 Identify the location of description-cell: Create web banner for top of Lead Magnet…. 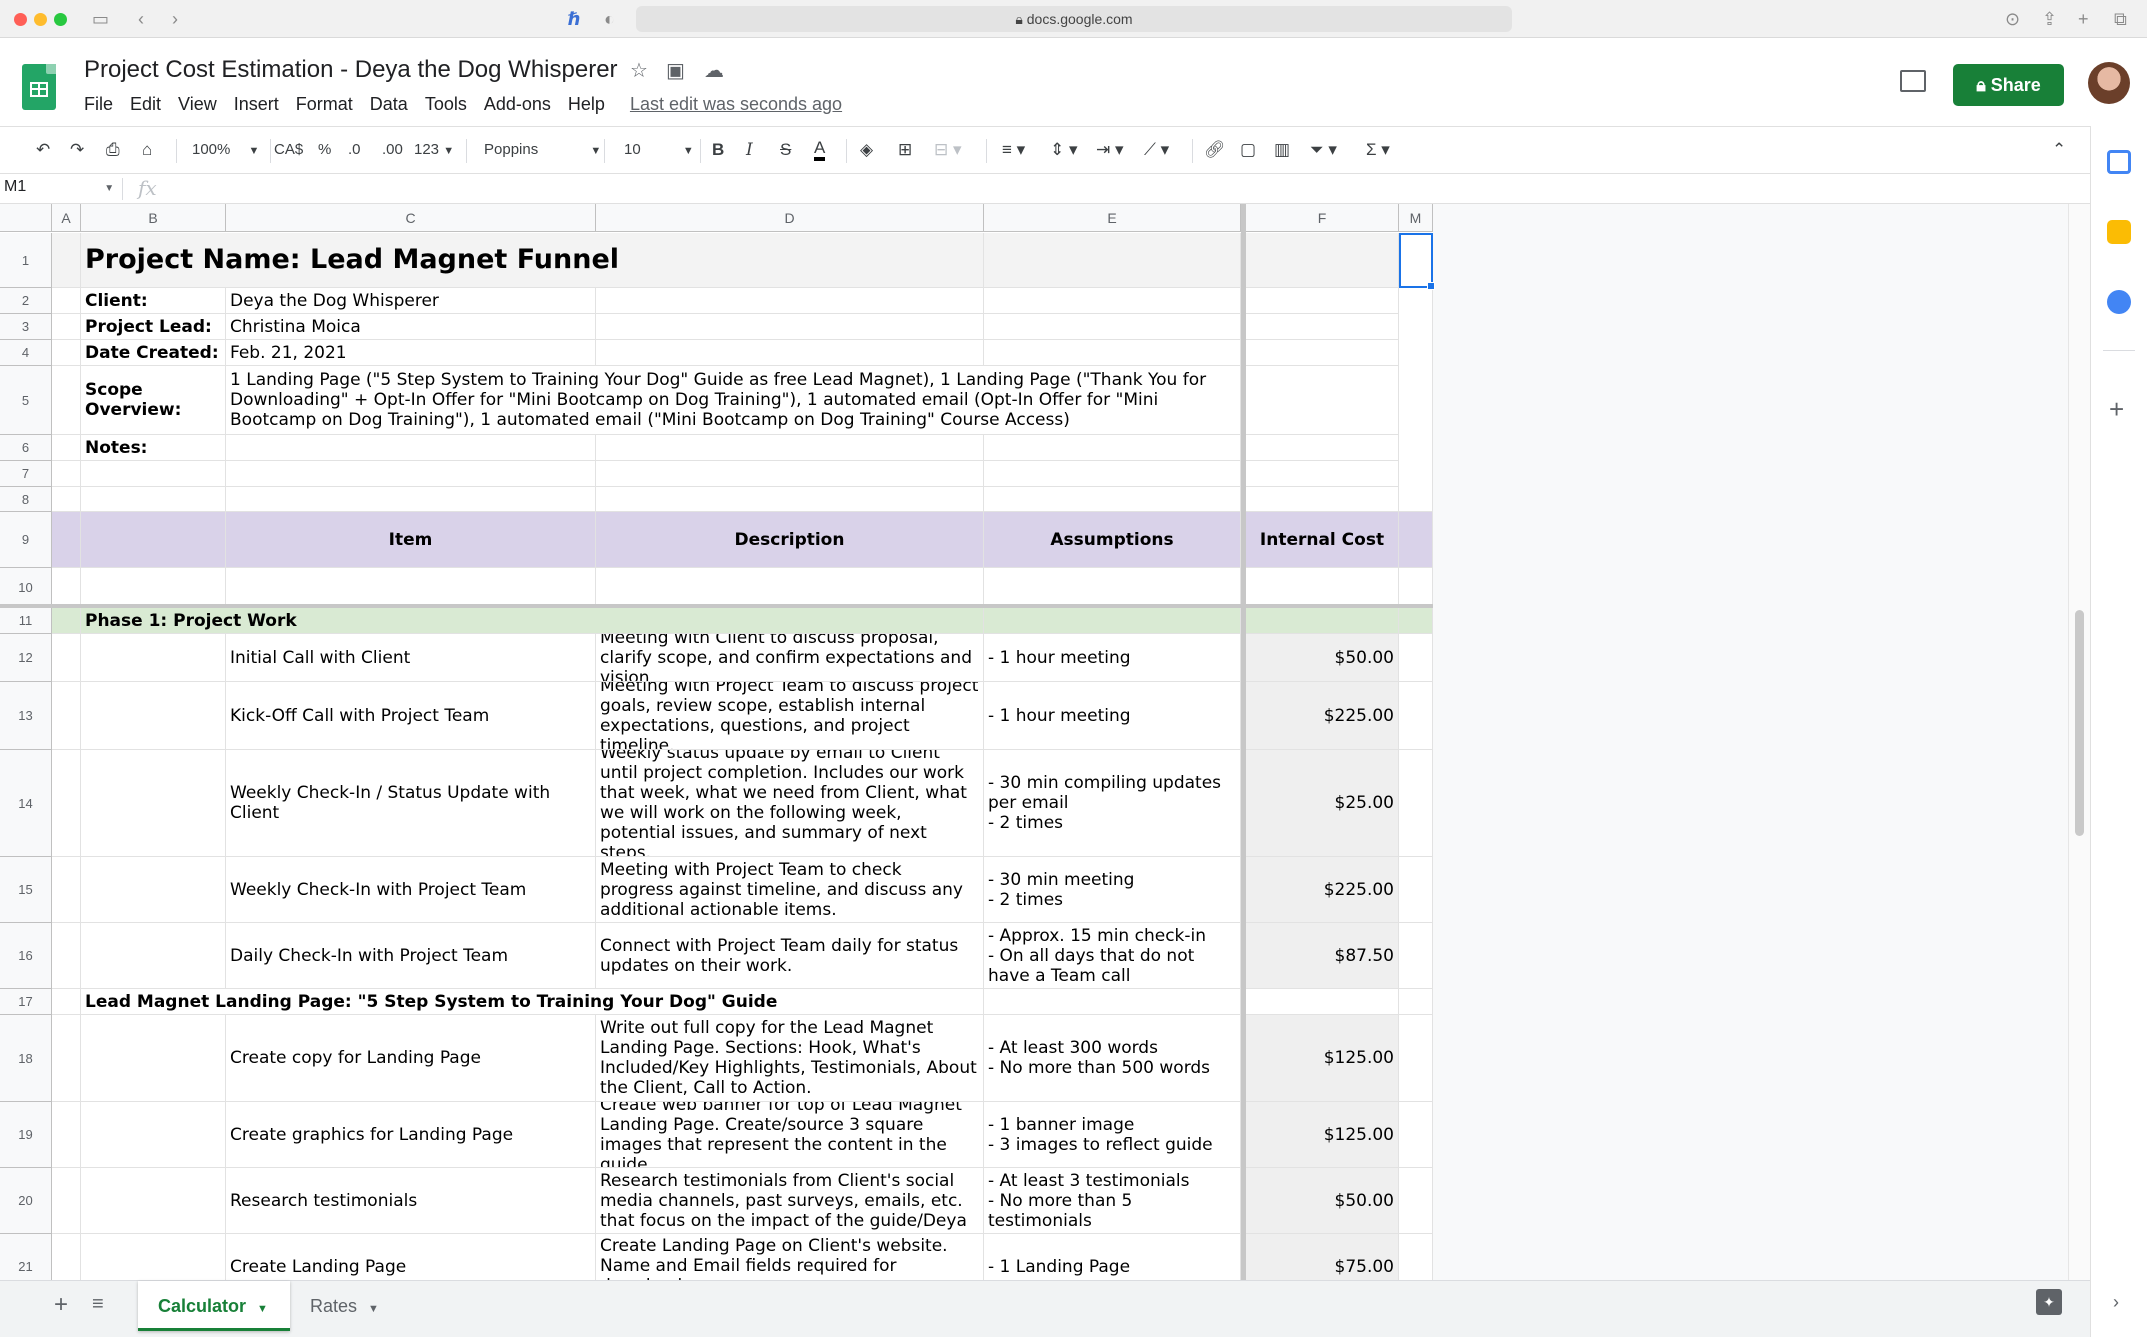
(790, 1135).